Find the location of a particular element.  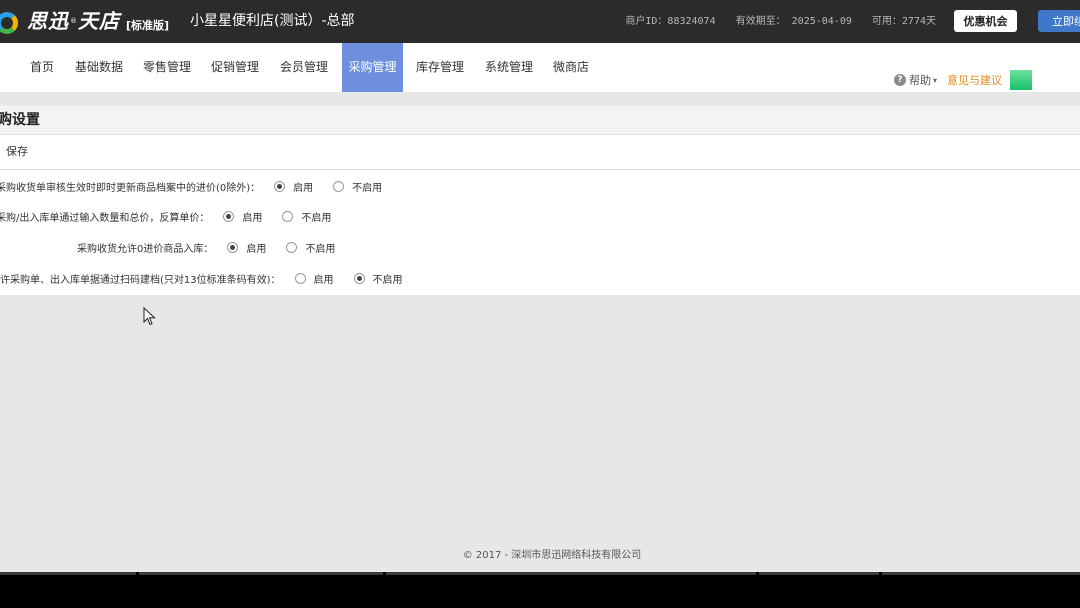

logo-text-1: 思迅 is located at coordinates (48, 21).